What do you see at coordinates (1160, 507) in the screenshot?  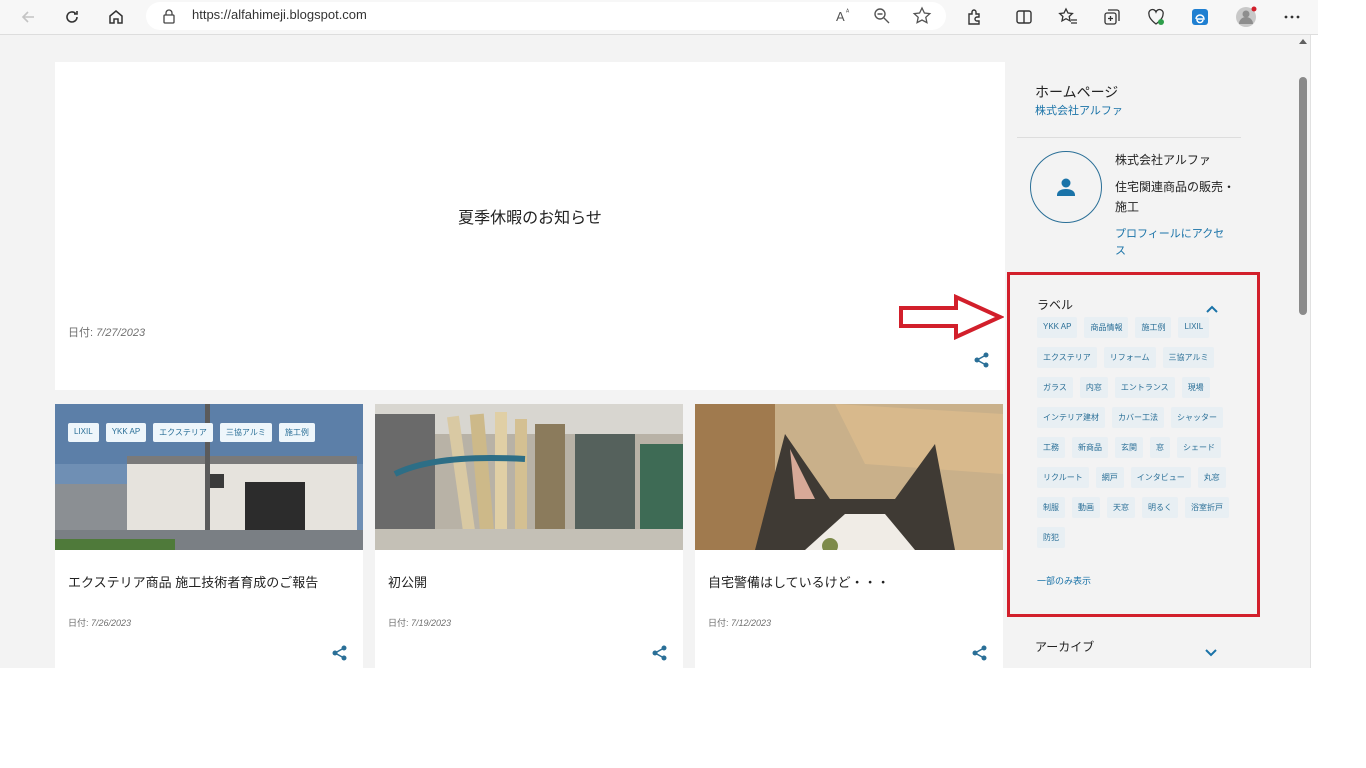 I see `label-chip: 明るく` at bounding box center [1160, 507].